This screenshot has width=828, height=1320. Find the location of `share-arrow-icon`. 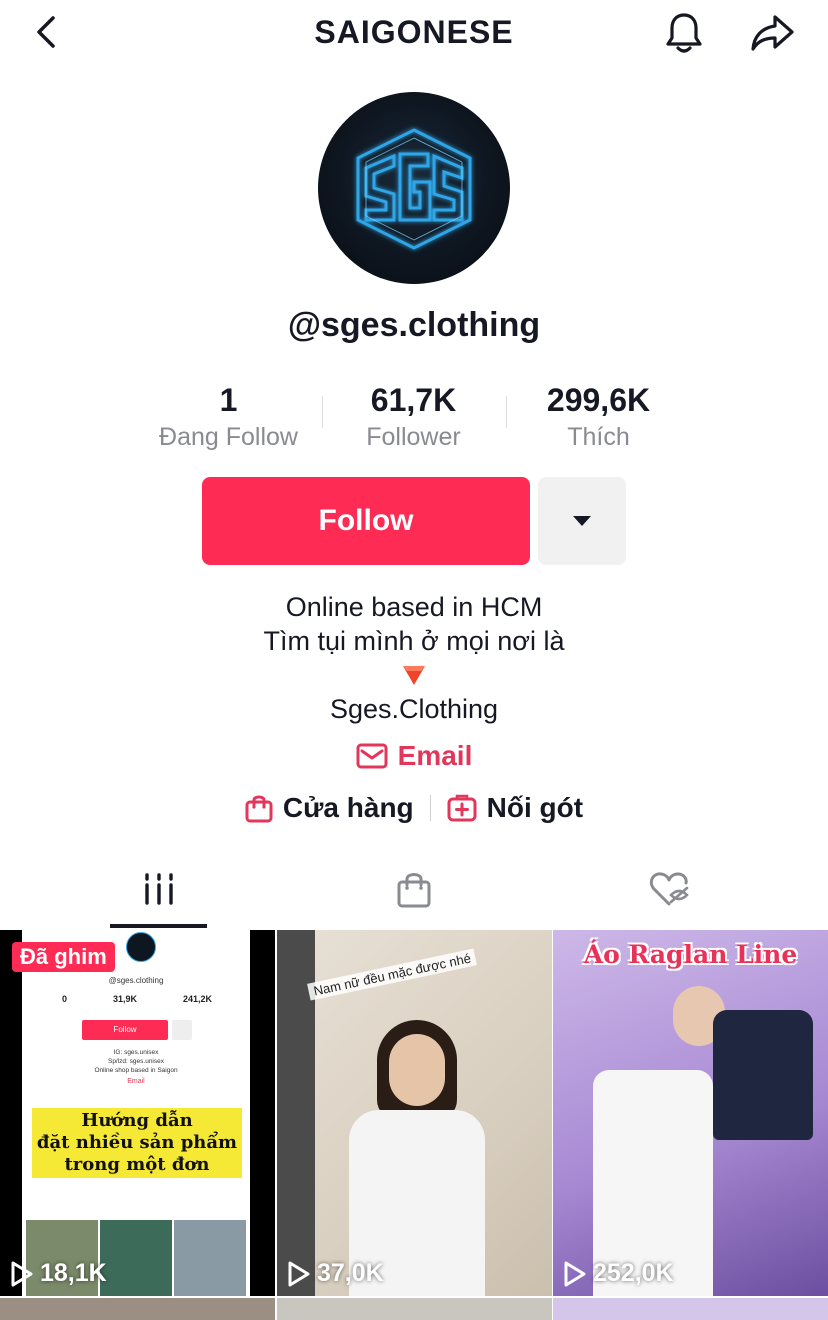

share-arrow-icon is located at coordinates (772, 33).